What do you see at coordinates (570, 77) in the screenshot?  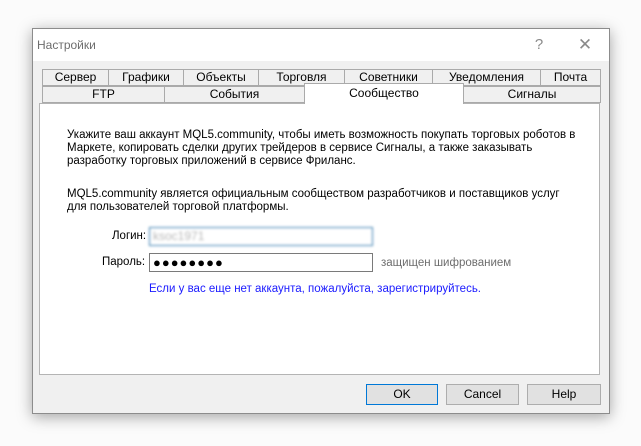 I see `tab-mail: Почта` at bounding box center [570, 77].